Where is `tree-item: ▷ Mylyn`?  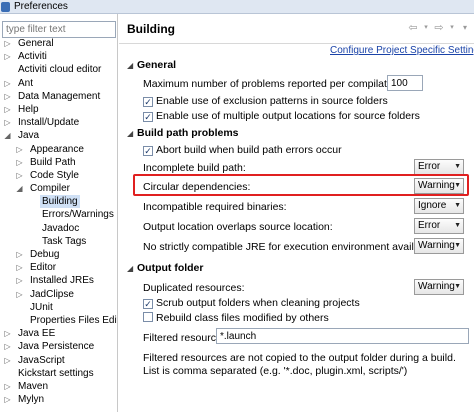
tree-item: ▷ Mylyn is located at coordinates (58, 399).